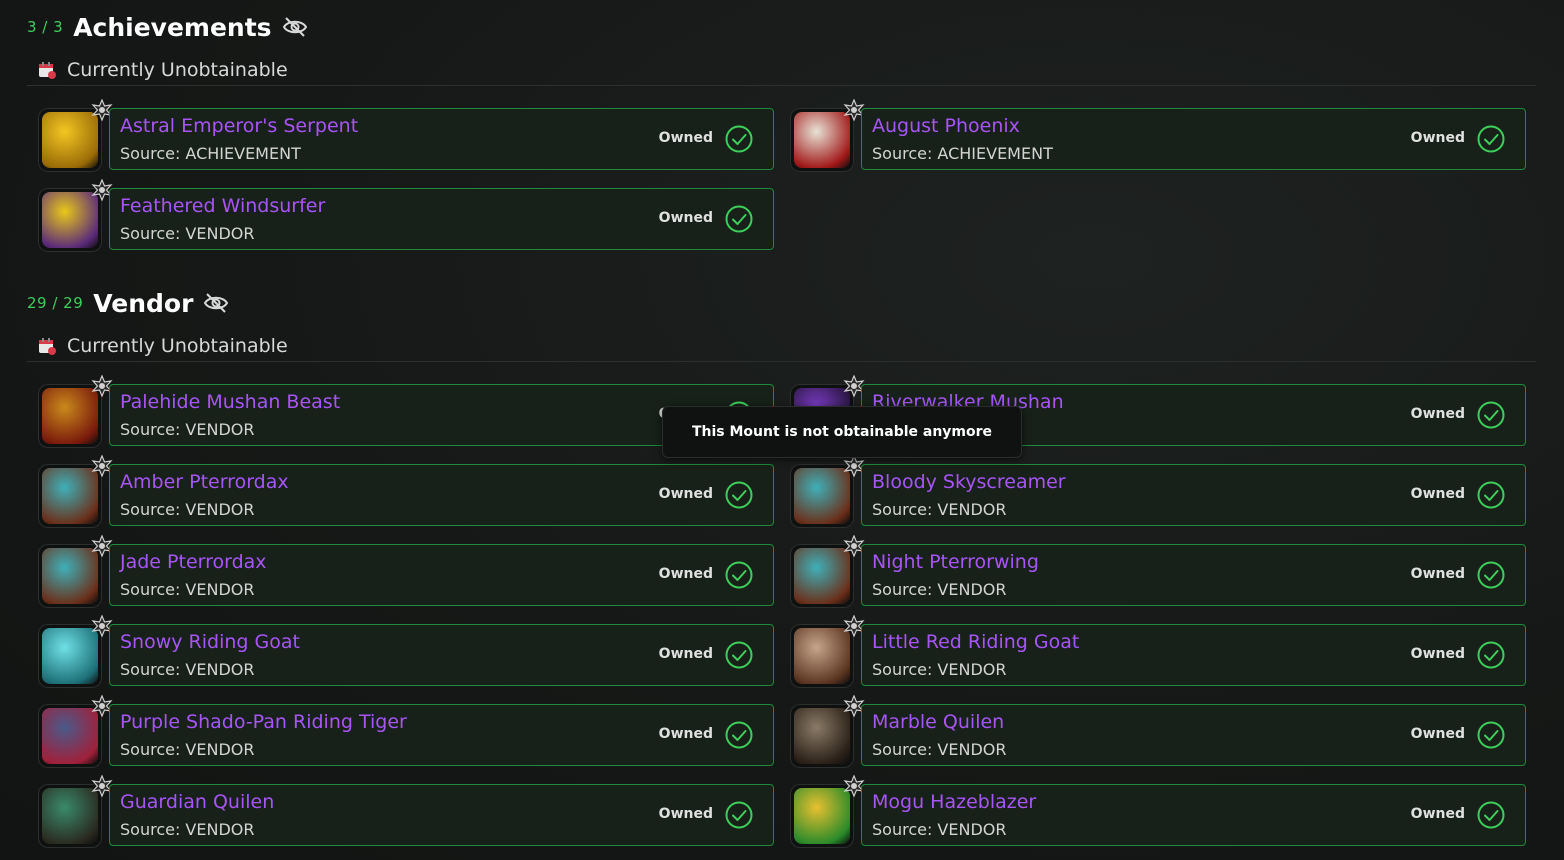  I want to click on section-header: 3 / 3 Achievements, so click(167, 27).